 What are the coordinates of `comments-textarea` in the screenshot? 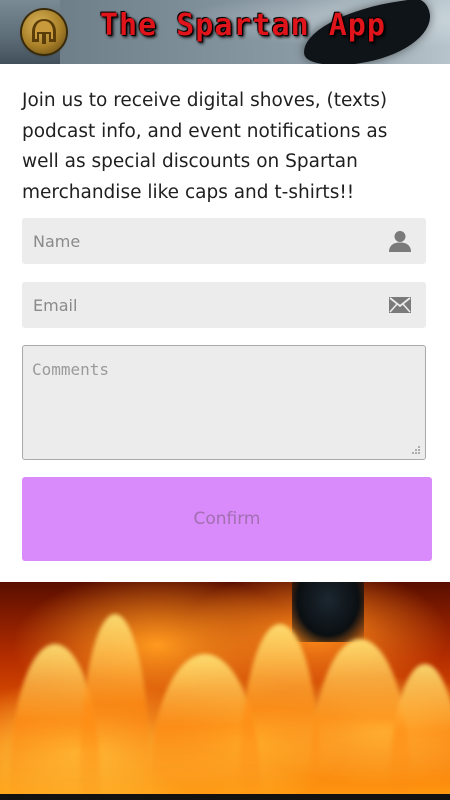 It's located at (224, 402).